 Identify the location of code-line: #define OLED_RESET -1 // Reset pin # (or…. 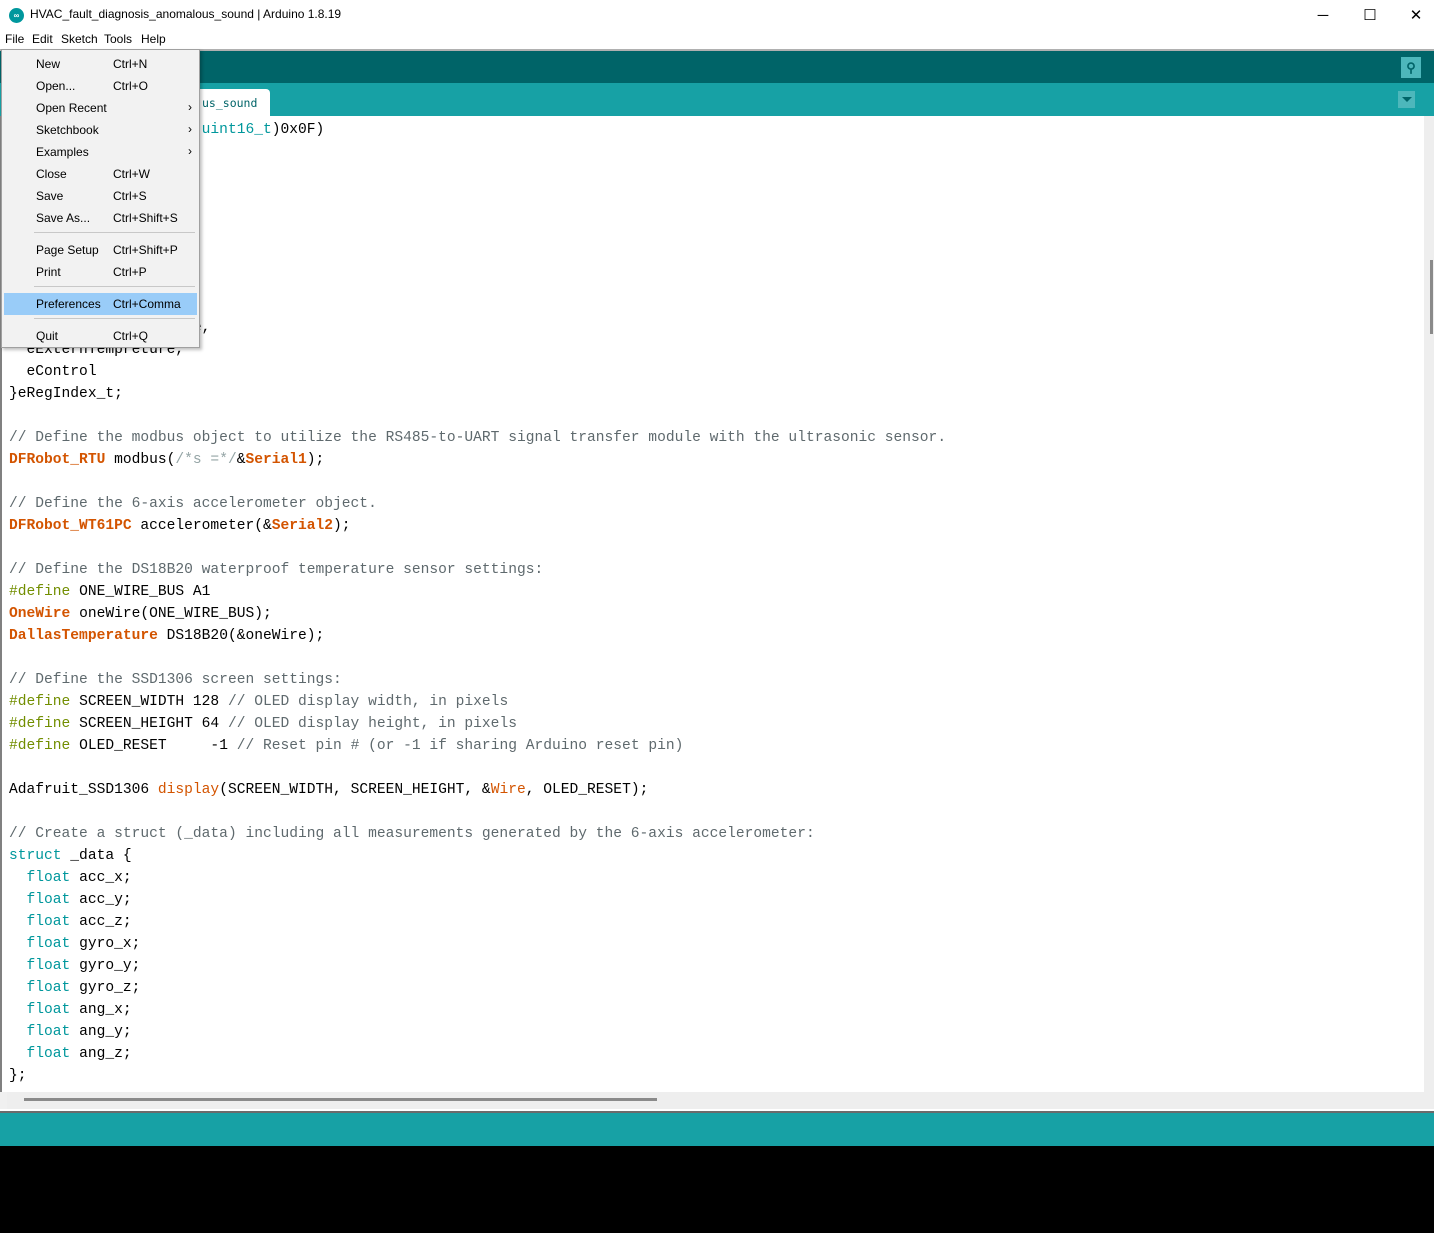
(477, 746).